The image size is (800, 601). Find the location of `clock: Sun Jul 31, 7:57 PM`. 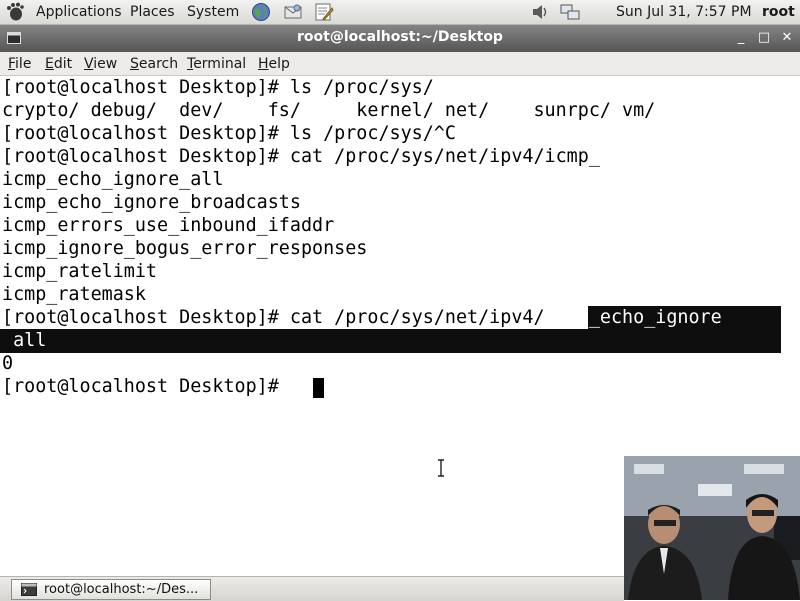

clock: Sun Jul 31, 7:57 PM is located at coordinates (684, 12).